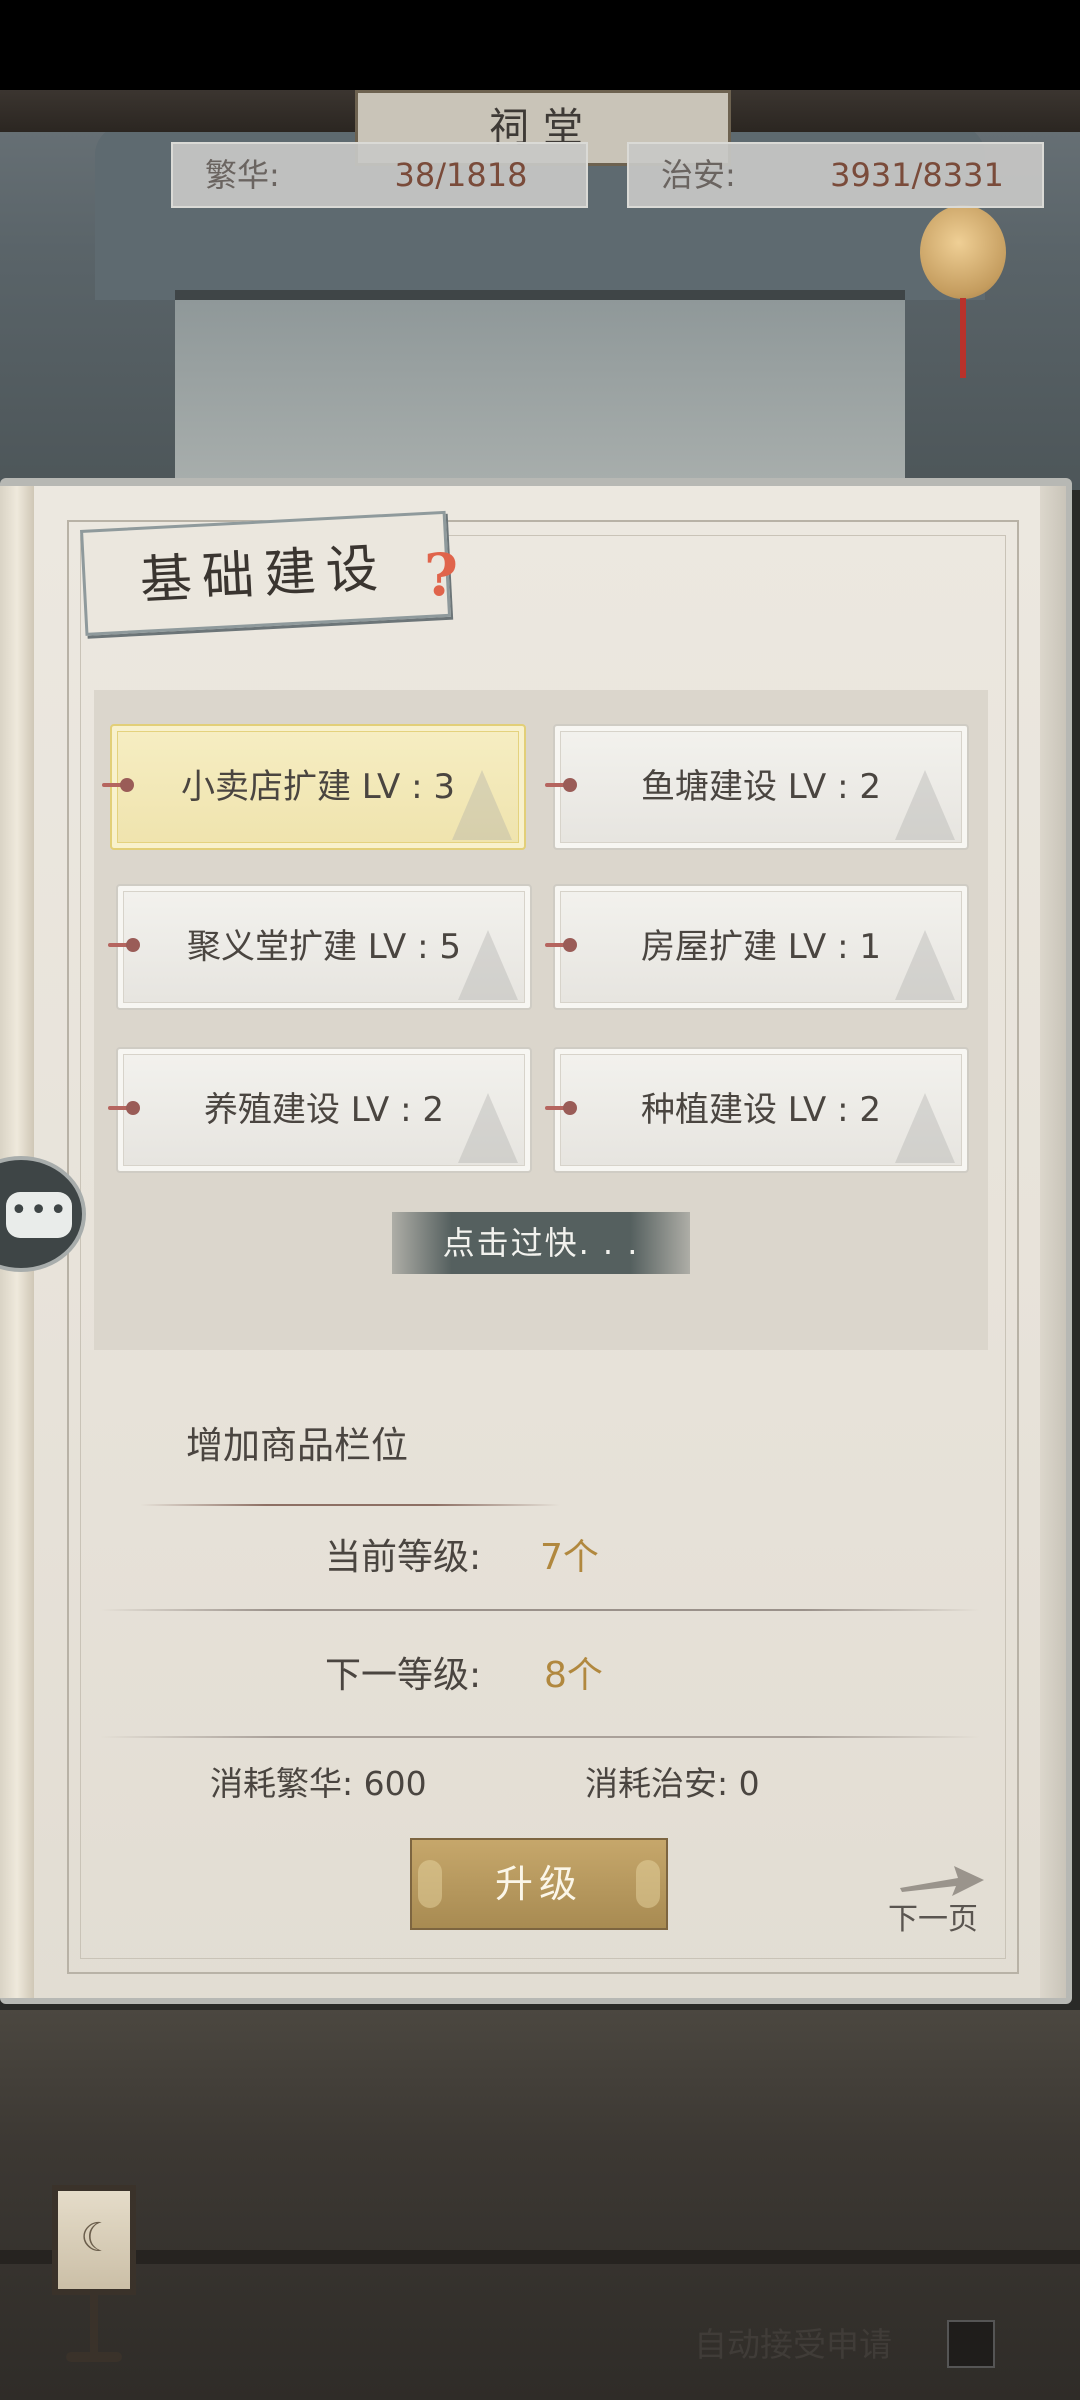 The height and width of the screenshot is (2400, 1080). What do you see at coordinates (98, 2238) in the screenshot?
I see `moon-icon: ☾` at bounding box center [98, 2238].